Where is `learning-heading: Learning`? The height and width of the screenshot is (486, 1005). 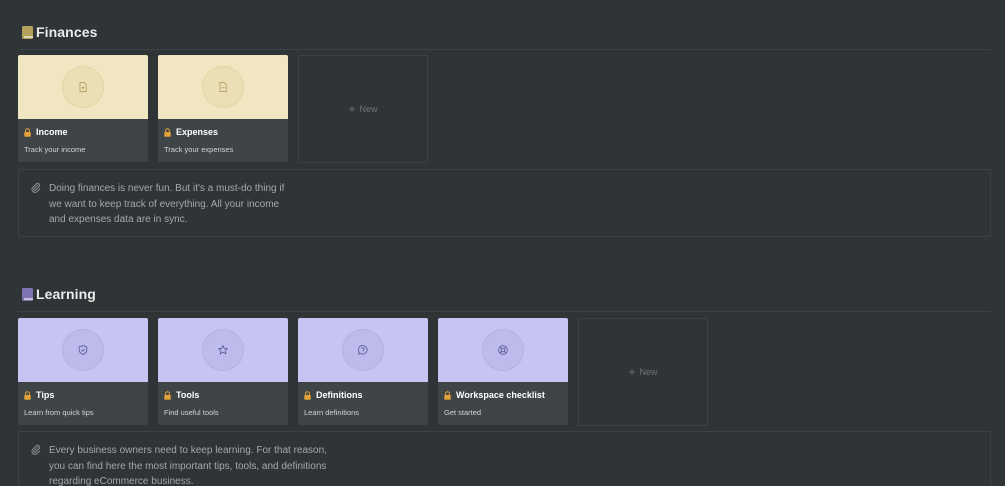 learning-heading: Learning is located at coordinates (504, 297).